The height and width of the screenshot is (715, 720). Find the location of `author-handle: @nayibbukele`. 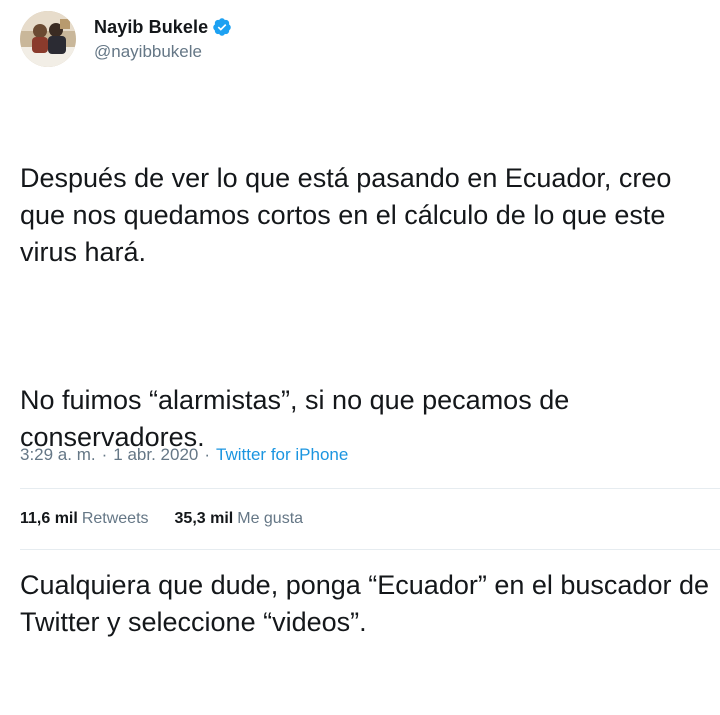

author-handle: @nayibbukele is located at coordinates (163, 52).